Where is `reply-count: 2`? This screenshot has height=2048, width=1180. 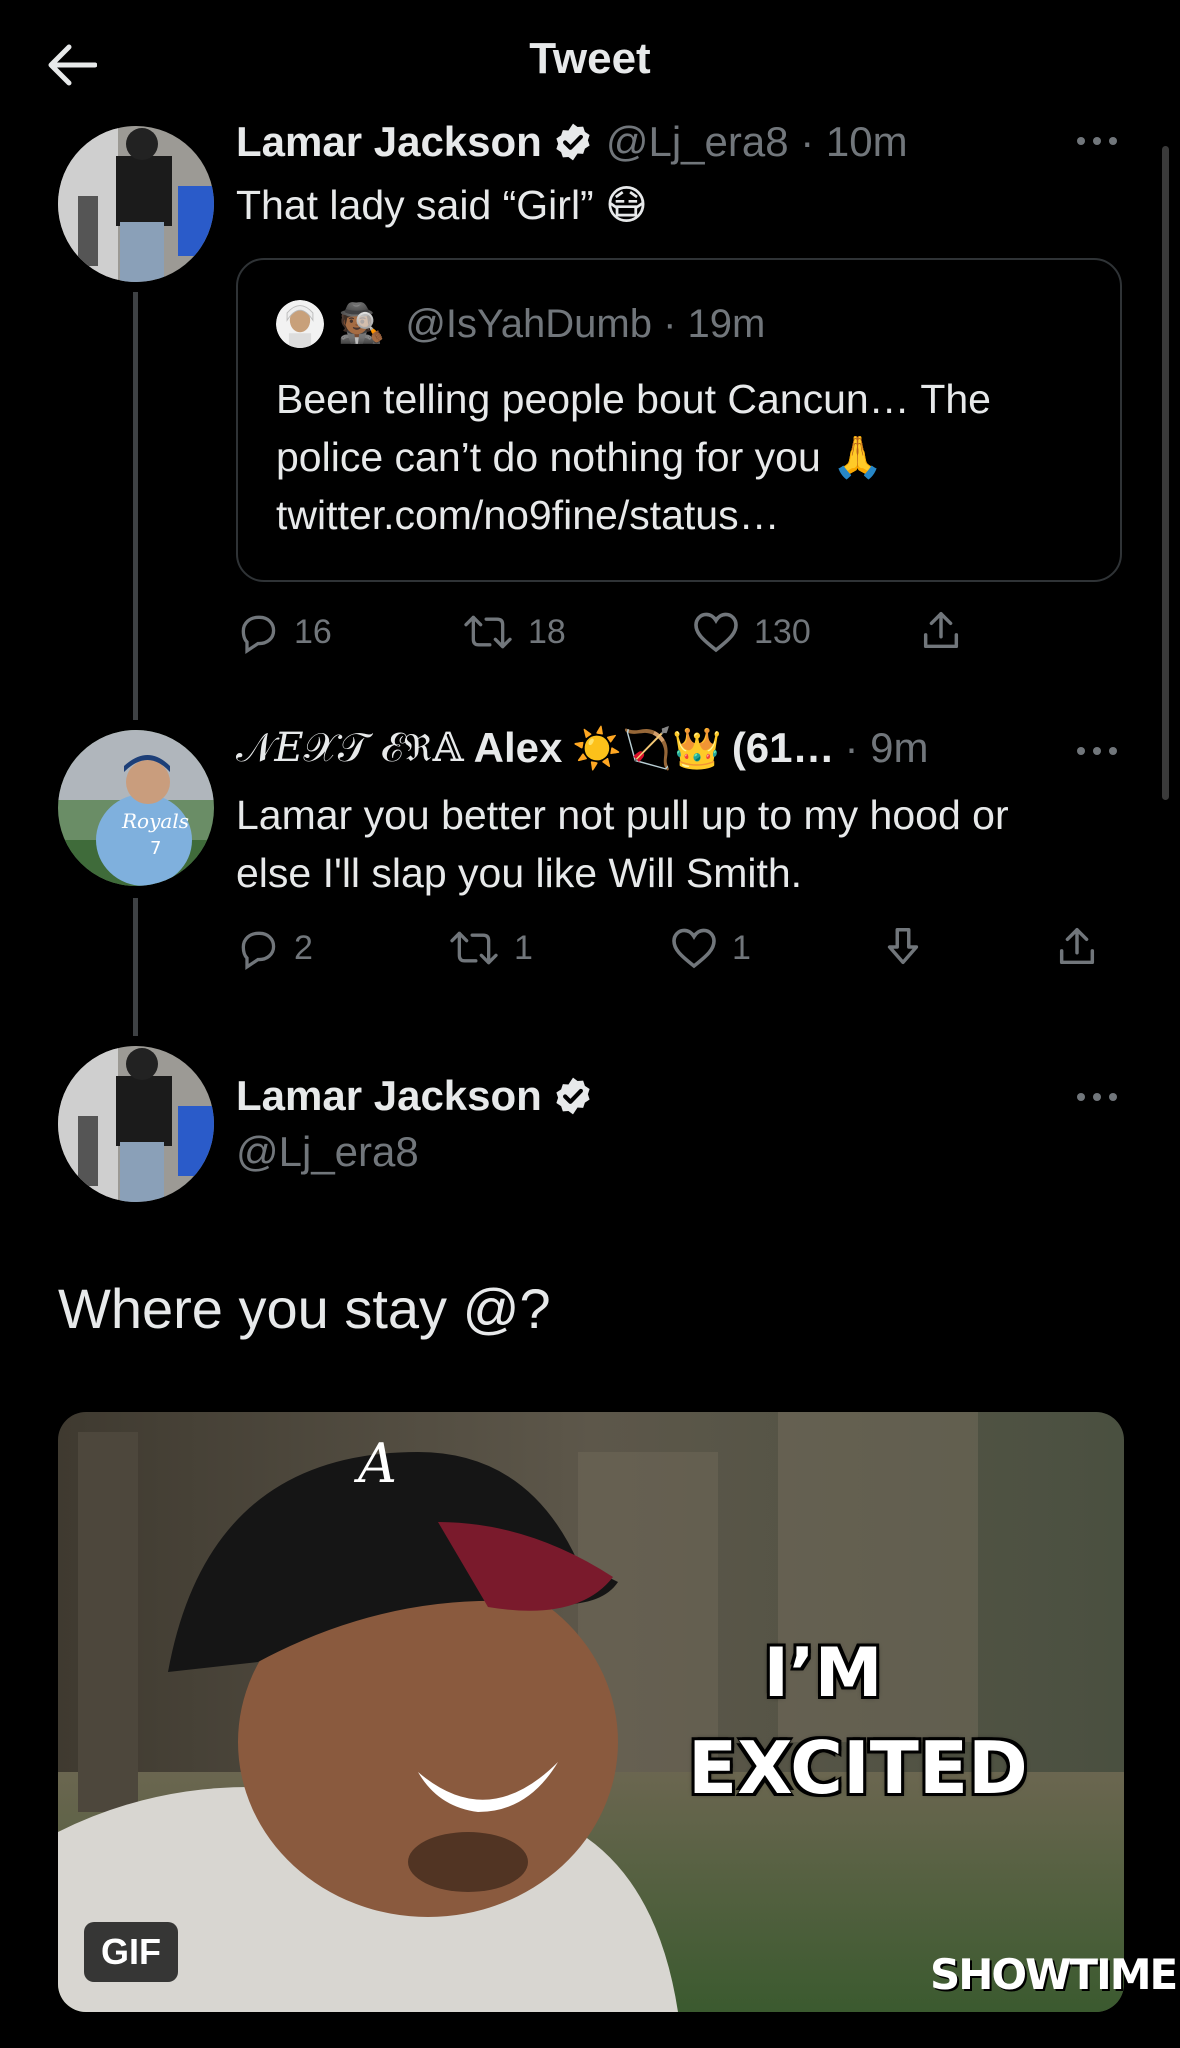
reply-count: 2 is located at coordinates (303, 947).